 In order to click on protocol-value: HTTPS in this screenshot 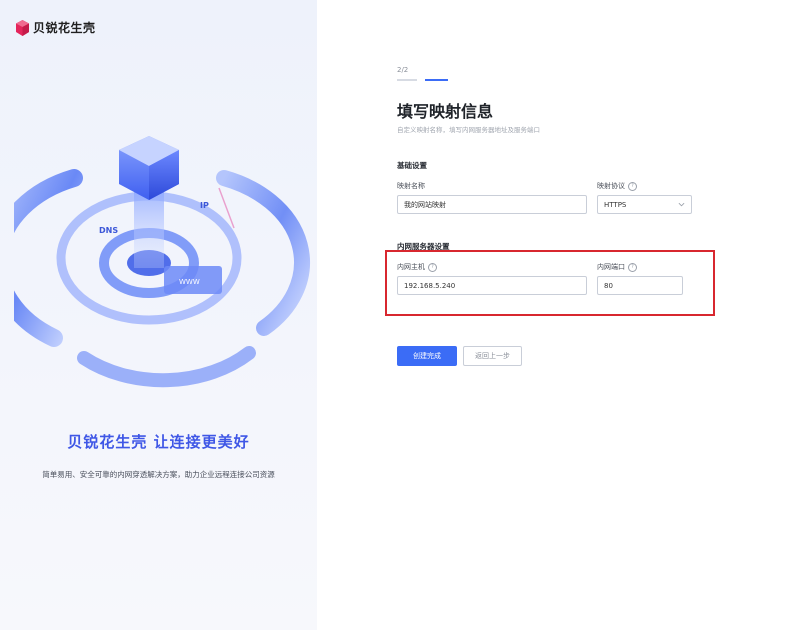, I will do `click(615, 204)`.